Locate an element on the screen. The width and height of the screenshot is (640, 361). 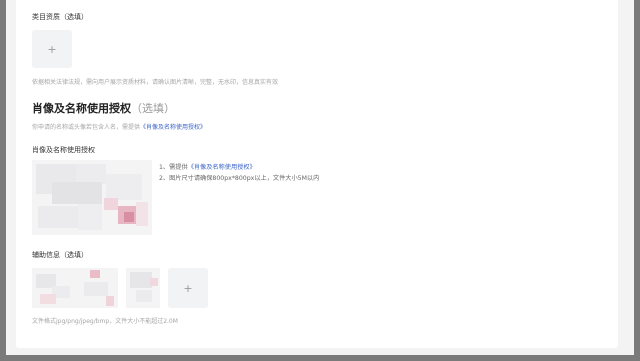
authorization-sample-image is located at coordinates (92, 197).